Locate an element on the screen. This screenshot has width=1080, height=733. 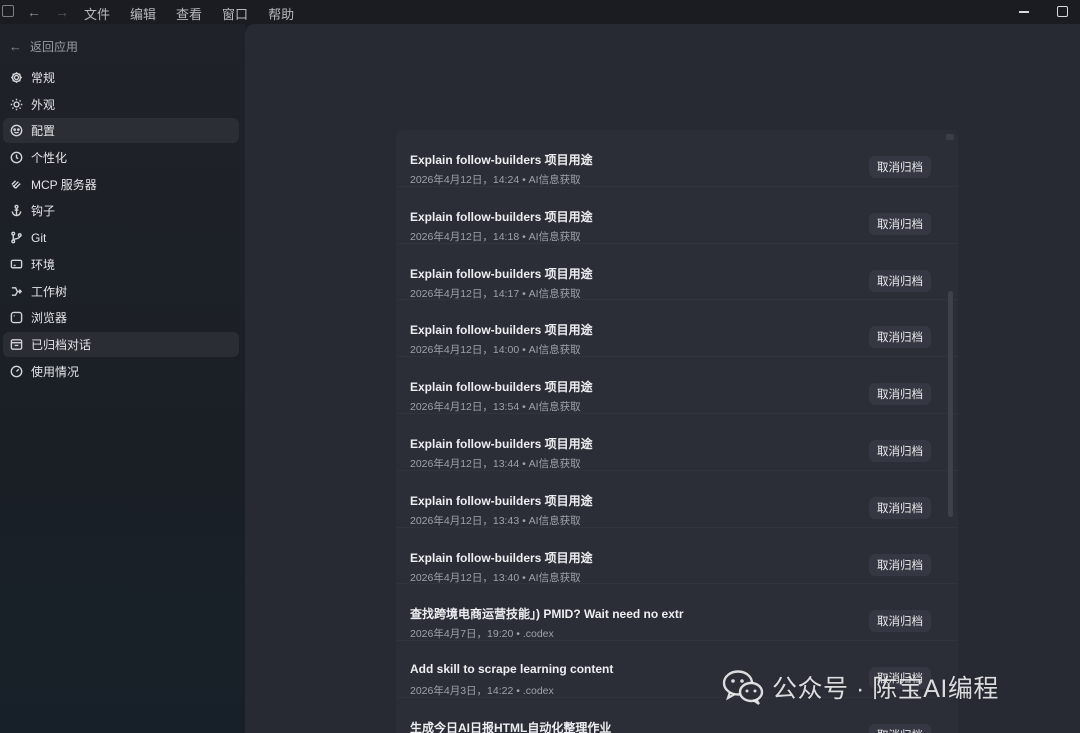
sidebar-item-label: 浏览器 is located at coordinates (49, 318).